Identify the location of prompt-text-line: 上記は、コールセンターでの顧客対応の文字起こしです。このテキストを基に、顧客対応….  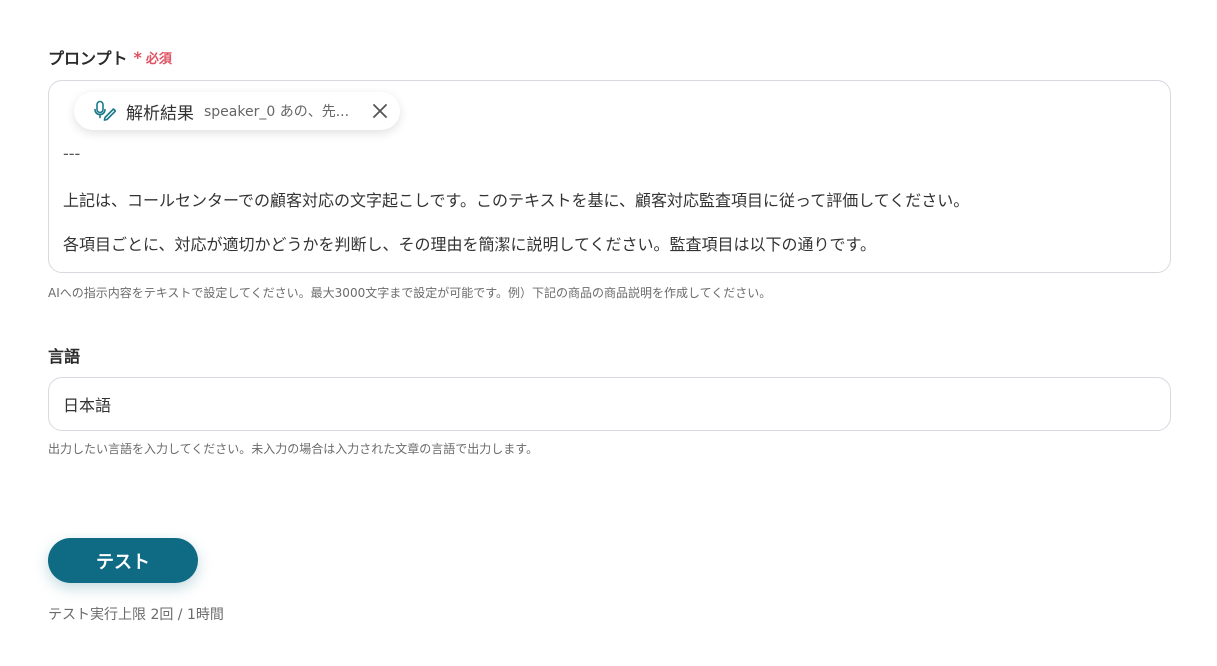
(516, 200).